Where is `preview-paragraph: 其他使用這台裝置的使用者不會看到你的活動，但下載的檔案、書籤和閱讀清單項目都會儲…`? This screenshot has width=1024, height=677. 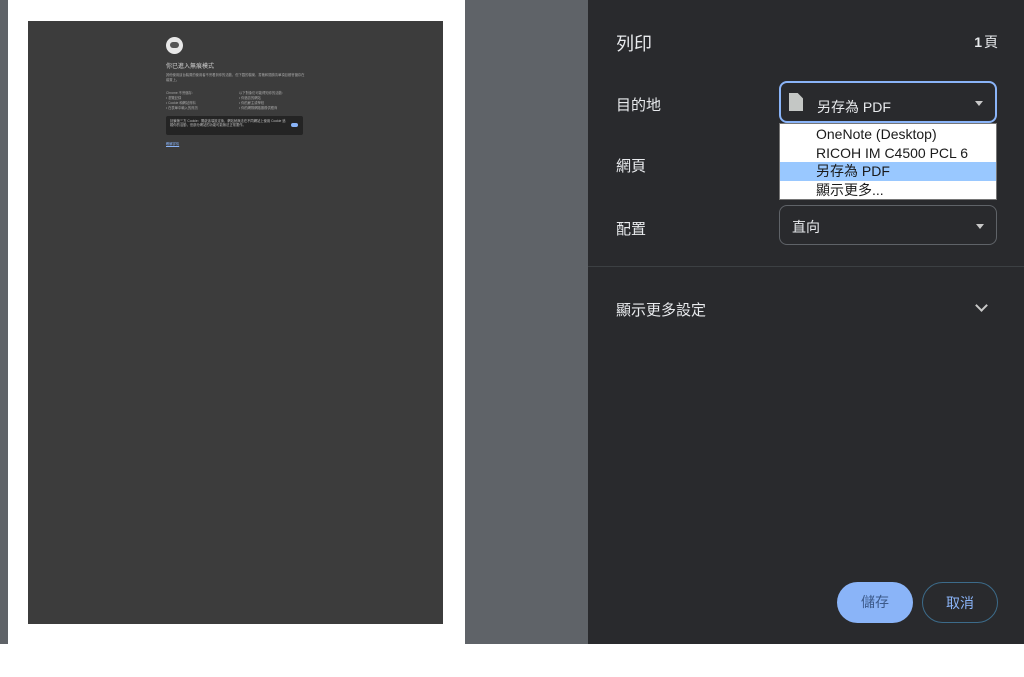
preview-paragraph: 其他使用這台裝置的使用者不會看到你的活動，但下載的檔案、書籤和閱讀清單項目都會儲… is located at coordinates (235, 77).